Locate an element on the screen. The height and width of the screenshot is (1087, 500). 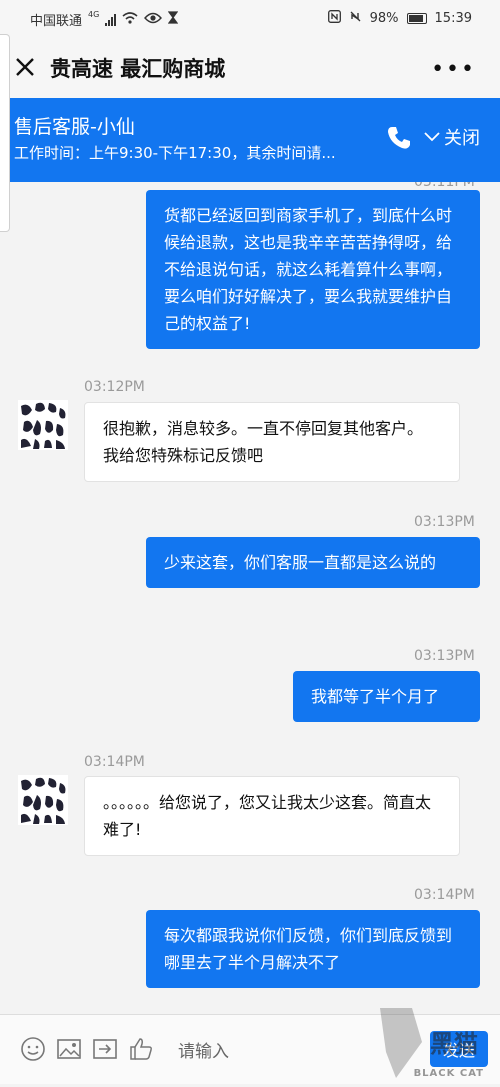
phone-icon is located at coordinates (399, 138).